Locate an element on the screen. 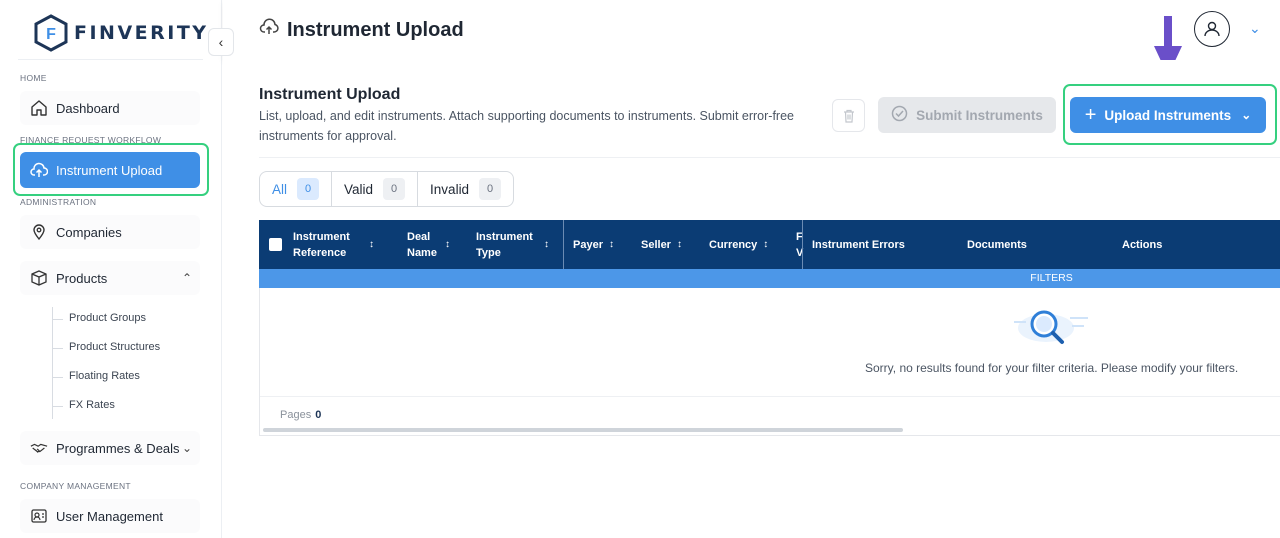 This screenshot has height=538, width=1280. tab-label: Valid is located at coordinates (359, 189).